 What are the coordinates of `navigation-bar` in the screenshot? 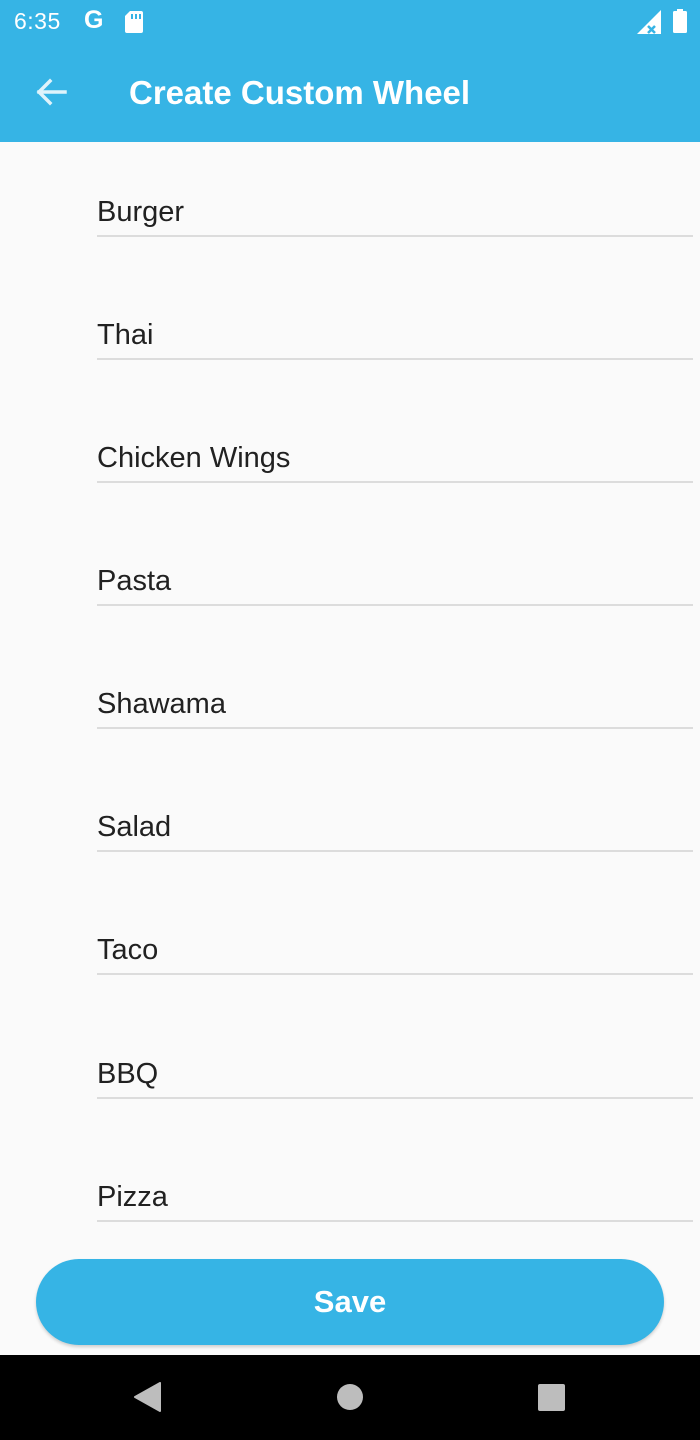 It's located at (350, 1397).